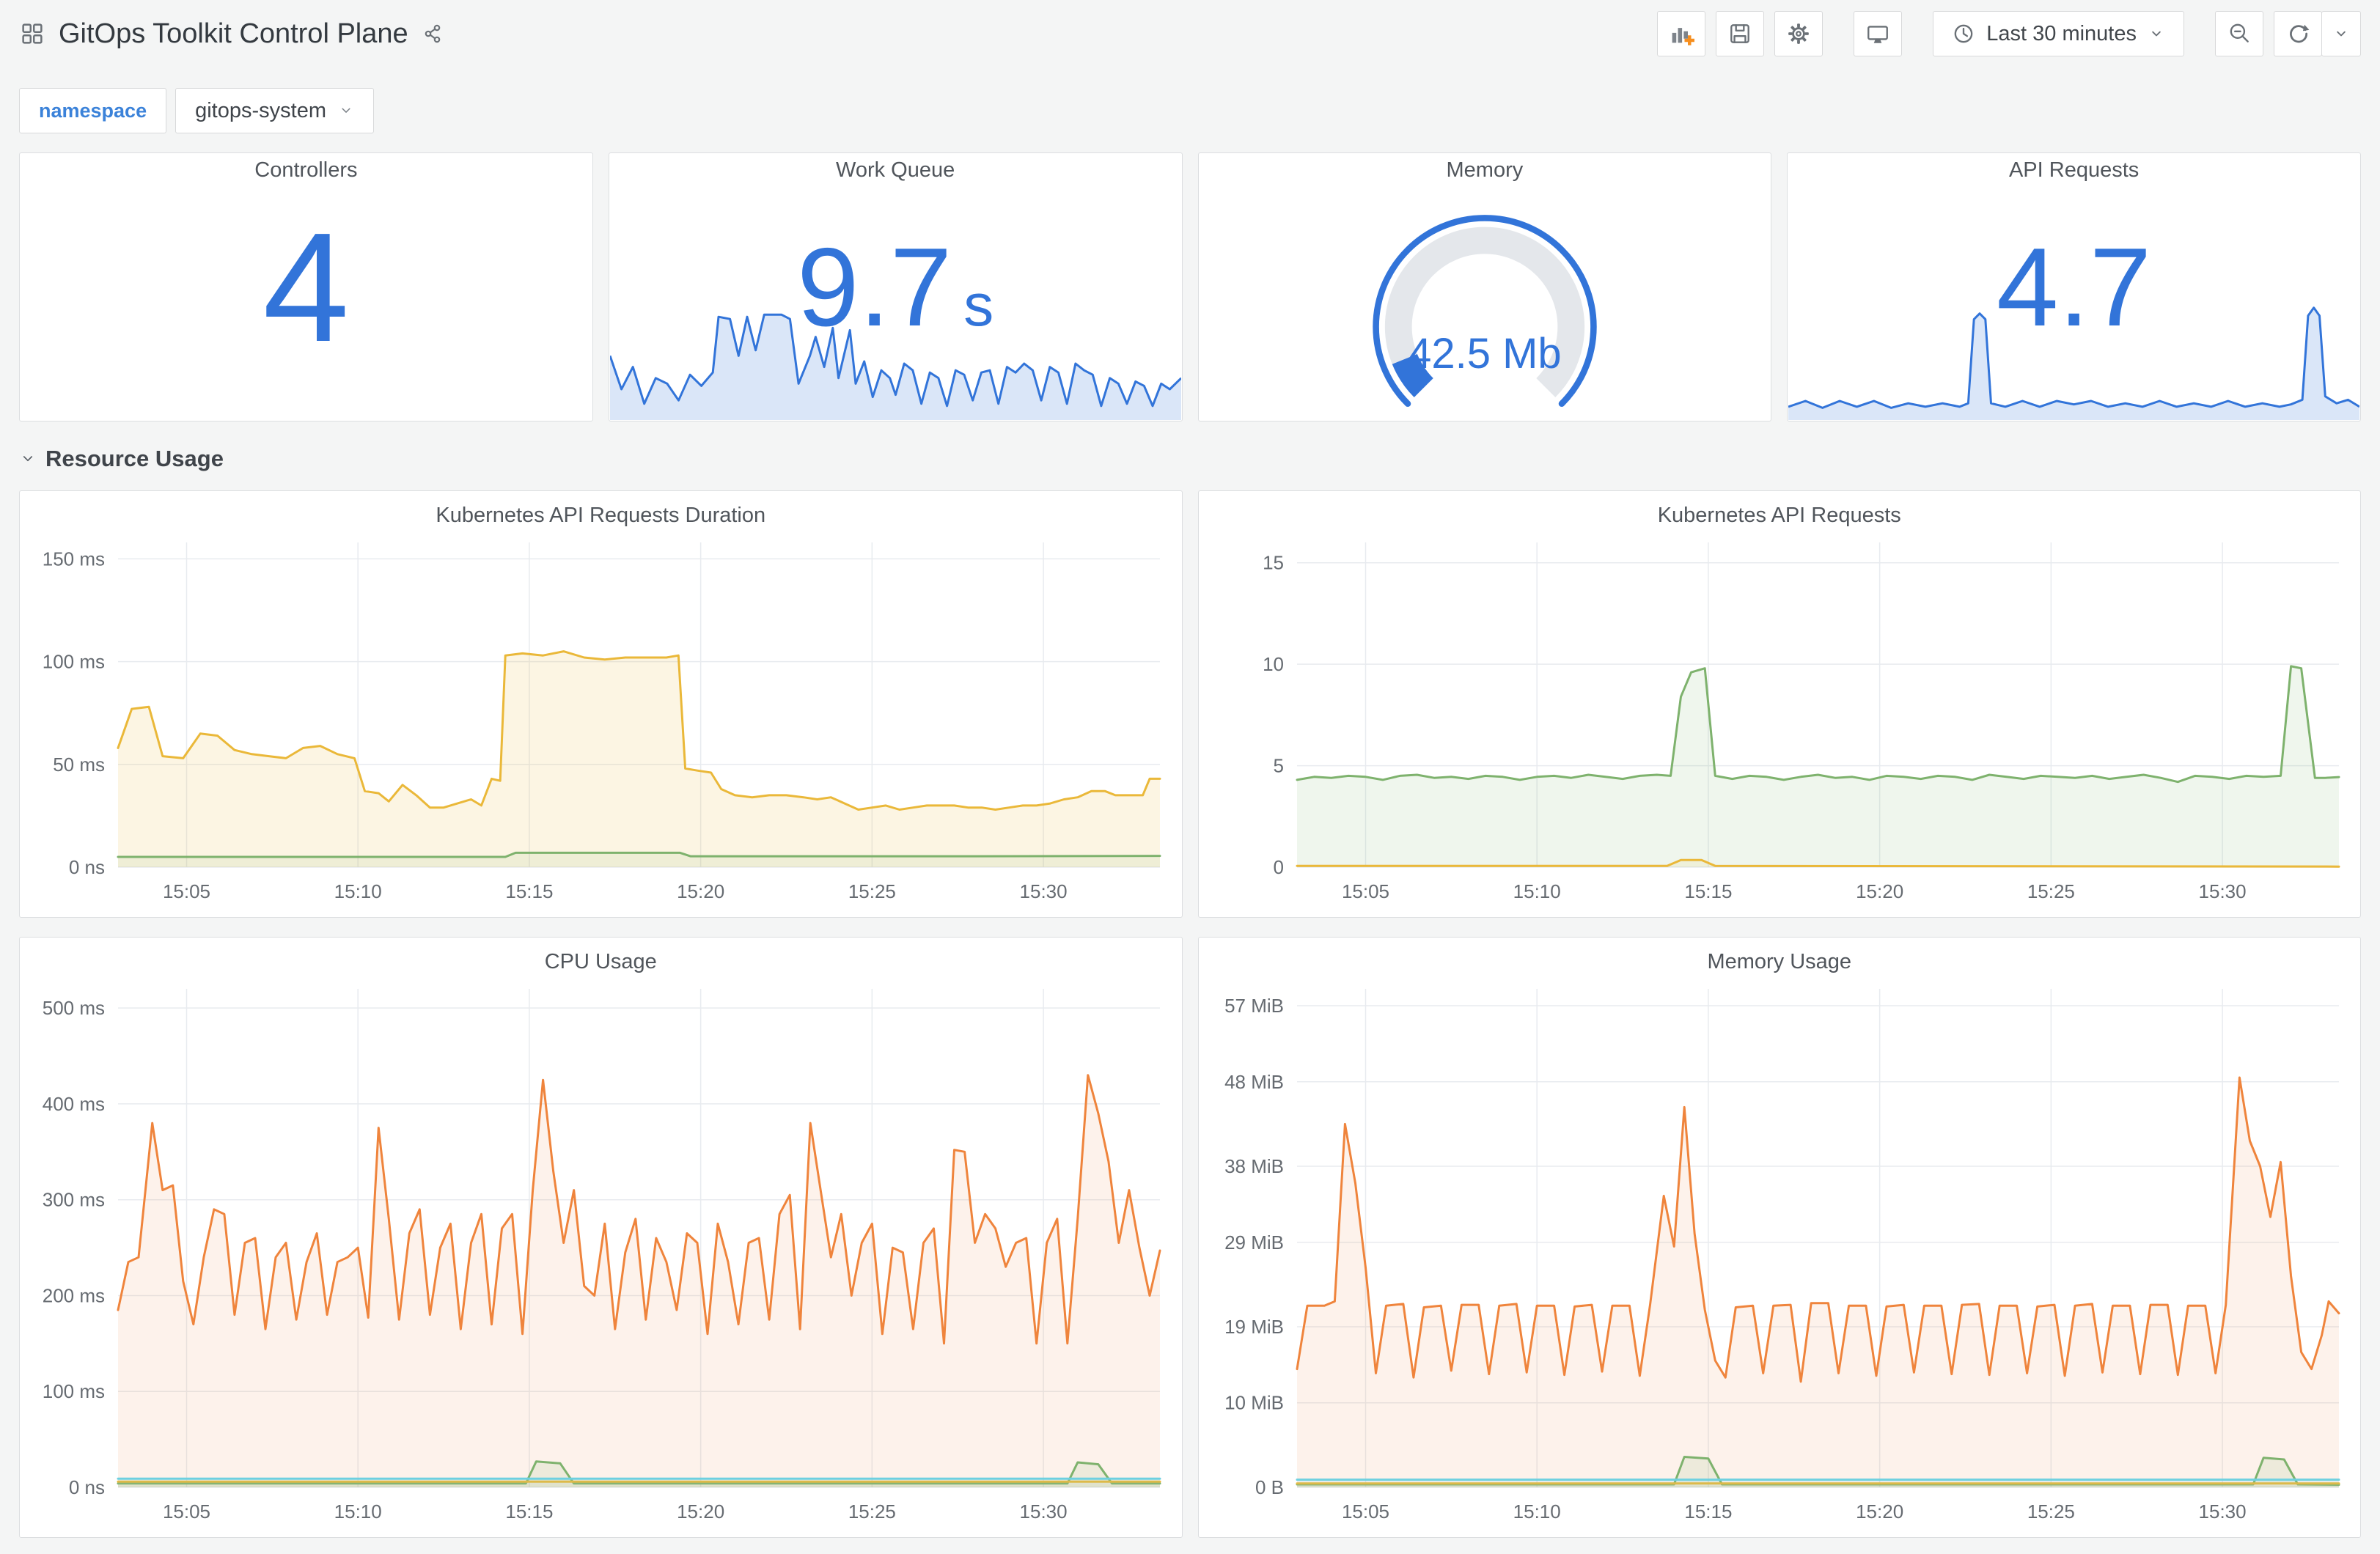  Describe the element at coordinates (1879, 33) in the screenshot. I see `cycle-view-button` at that location.